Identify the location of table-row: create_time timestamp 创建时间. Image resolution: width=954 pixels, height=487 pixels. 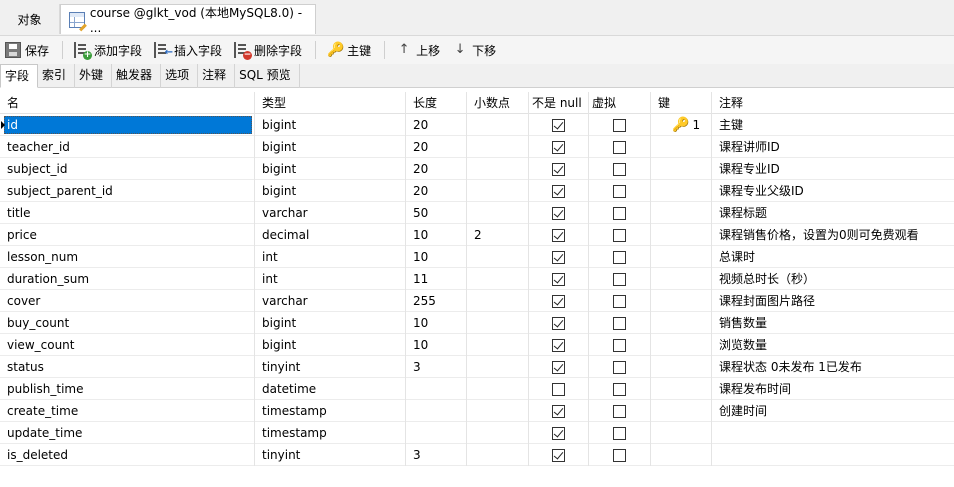
(477, 411).